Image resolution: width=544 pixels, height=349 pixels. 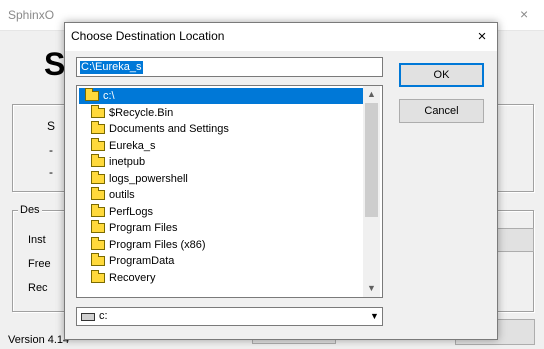 I want to click on install-label: Inst, so click(x=37, y=240).